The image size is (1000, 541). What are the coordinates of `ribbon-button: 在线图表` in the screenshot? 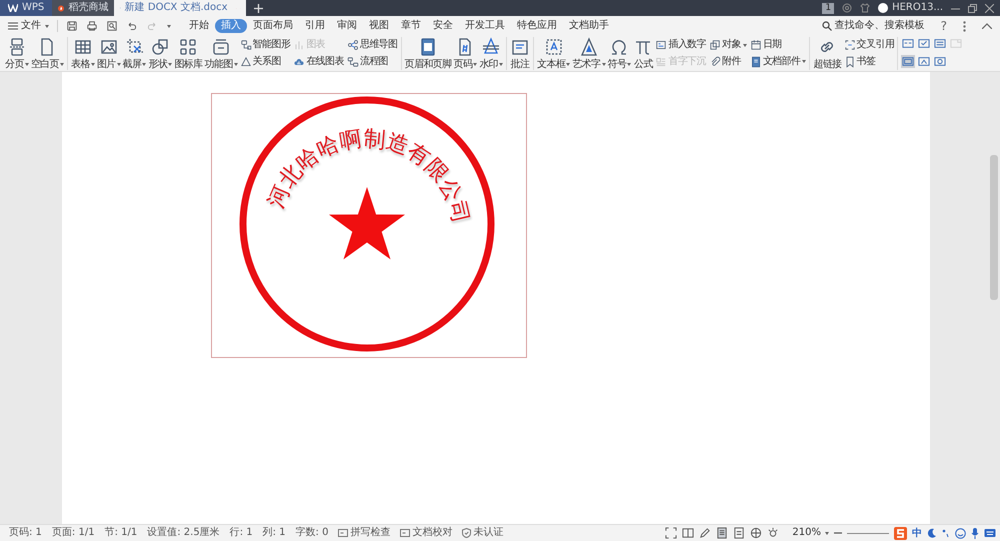 It's located at (318, 62).